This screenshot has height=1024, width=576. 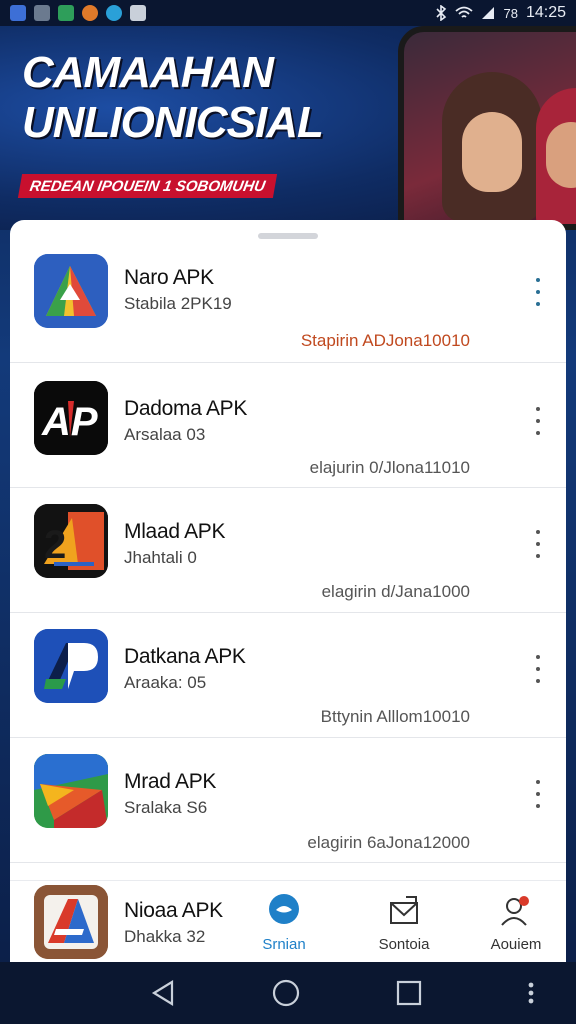 What do you see at coordinates (173, 910) in the screenshot?
I see `app-name: Nioaa APK` at bounding box center [173, 910].